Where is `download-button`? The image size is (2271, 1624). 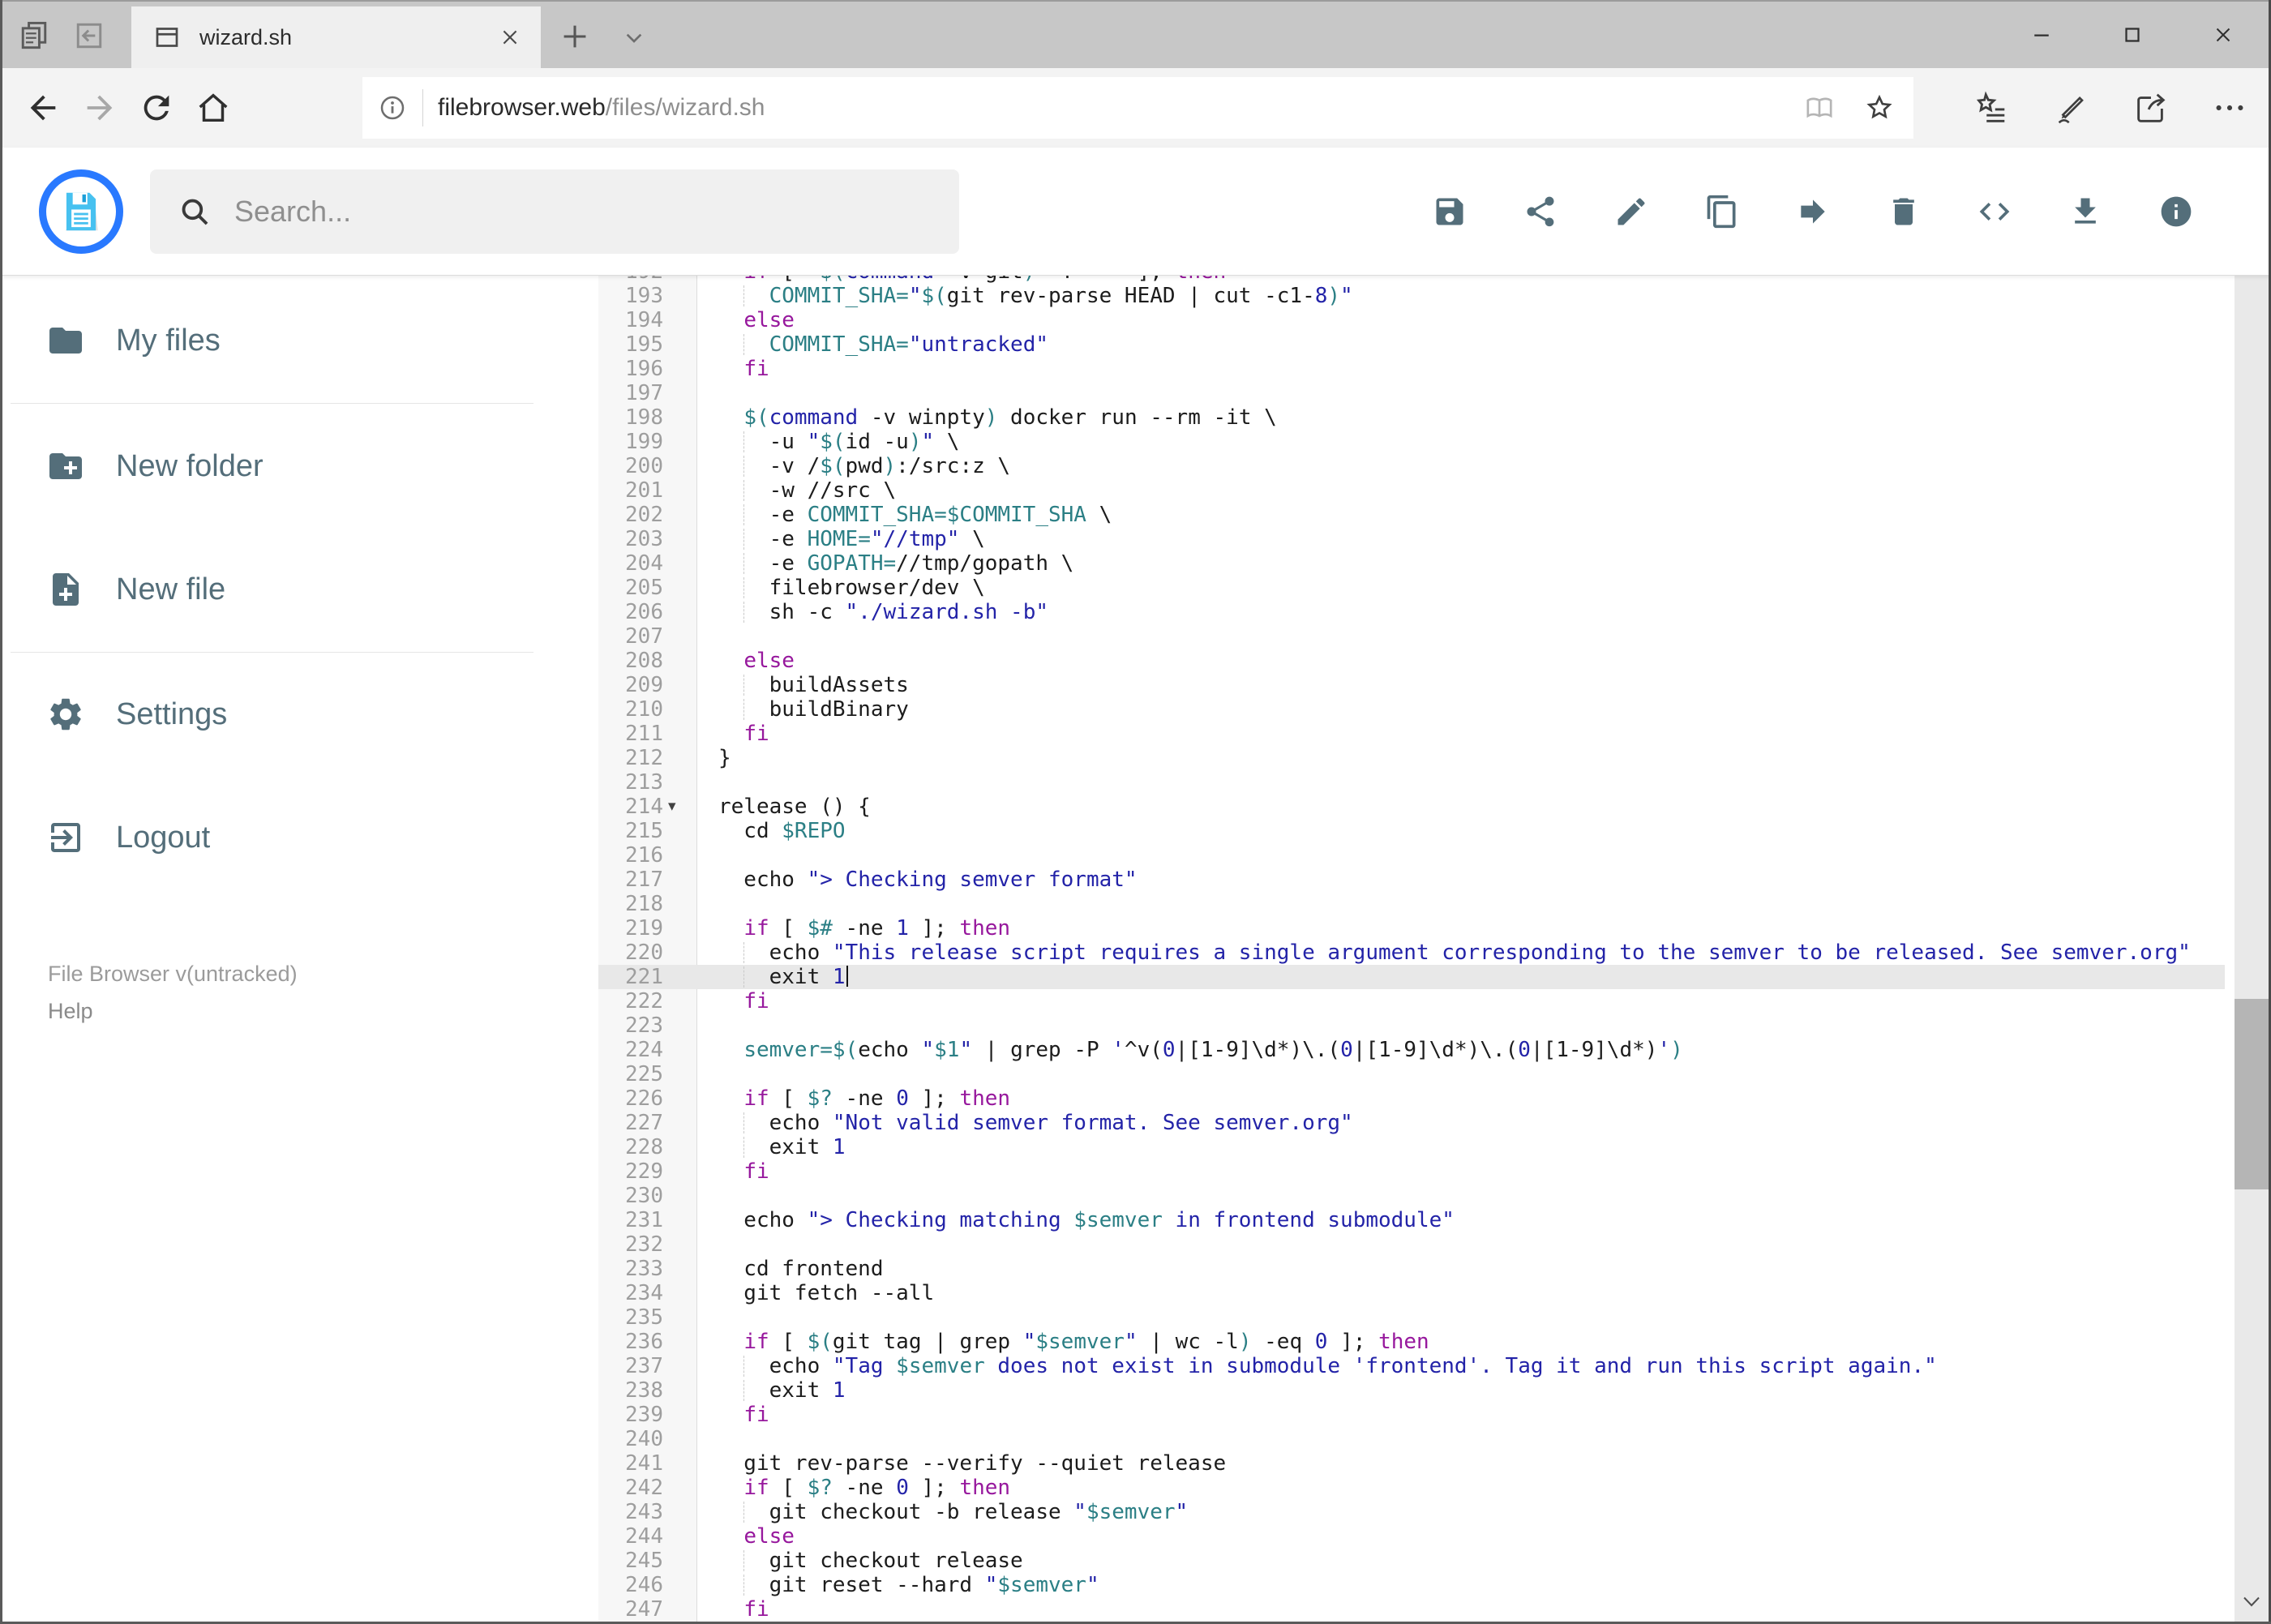 download-button is located at coordinates (2085, 211).